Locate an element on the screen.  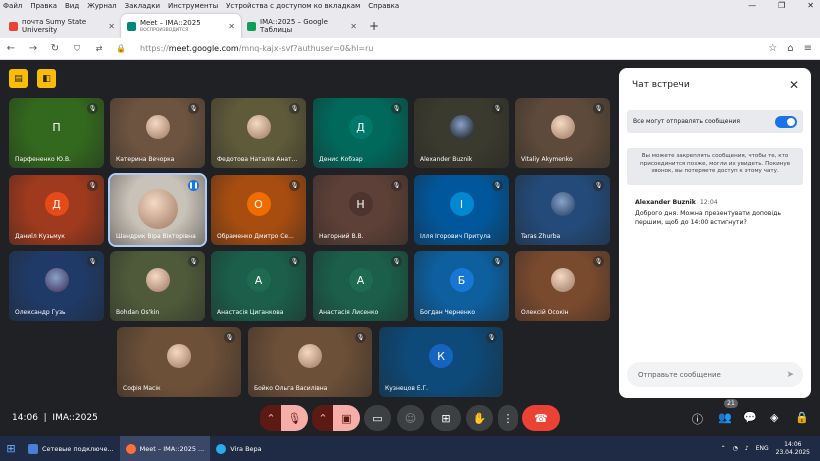
forward-icon: → is located at coordinates (33, 48).